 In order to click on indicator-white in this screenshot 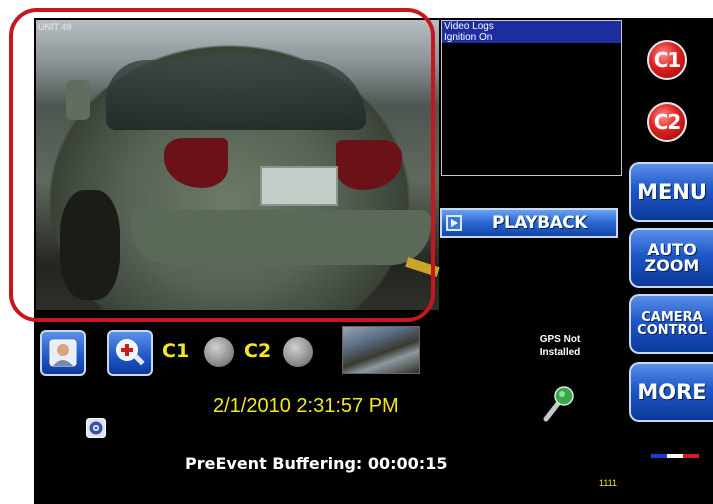, I will do `click(675, 456)`.